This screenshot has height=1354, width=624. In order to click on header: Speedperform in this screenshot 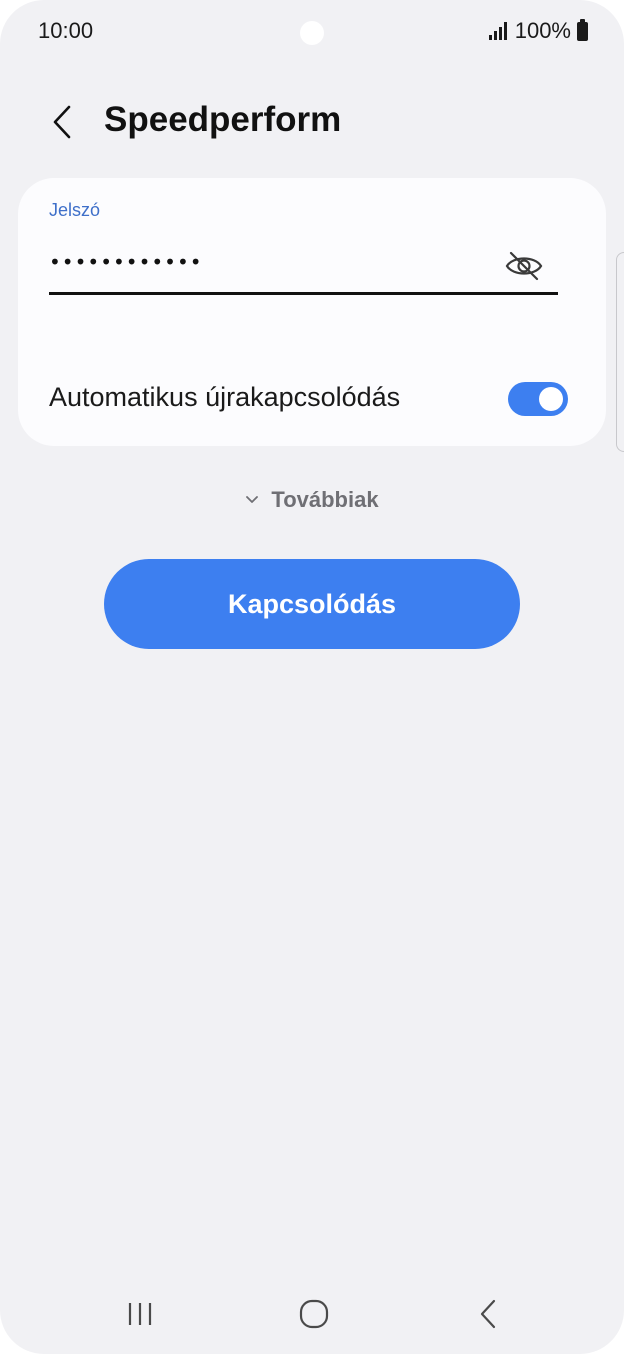, I will do `click(312, 123)`.